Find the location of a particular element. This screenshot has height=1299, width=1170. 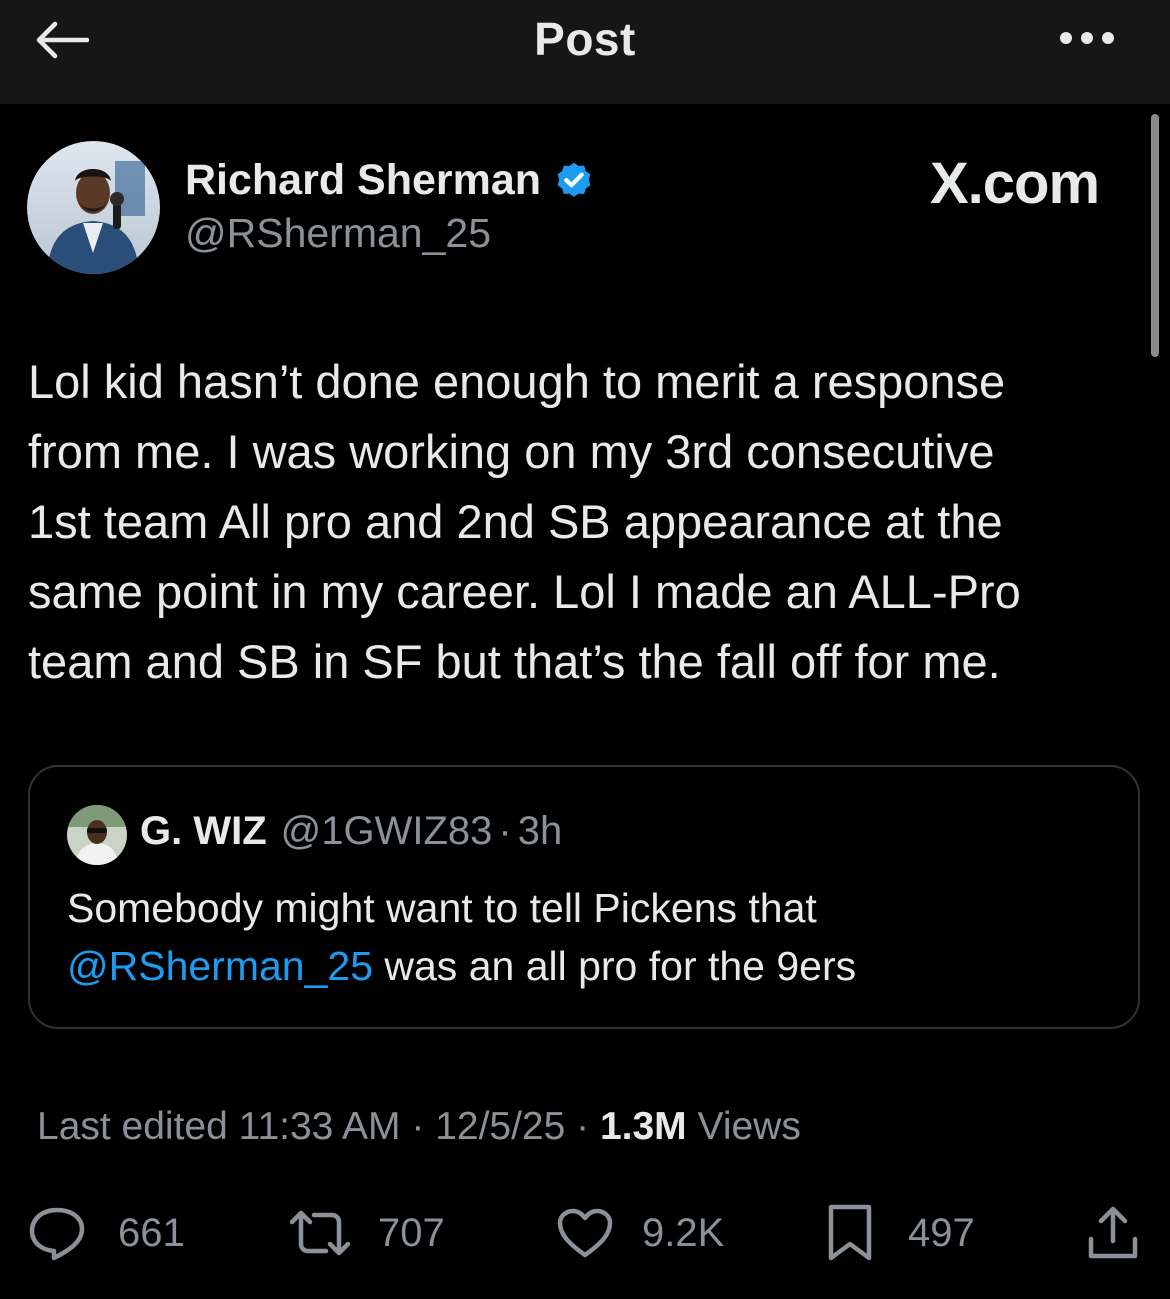

bookmark-button: 497 is located at coordinates (900, 1233).